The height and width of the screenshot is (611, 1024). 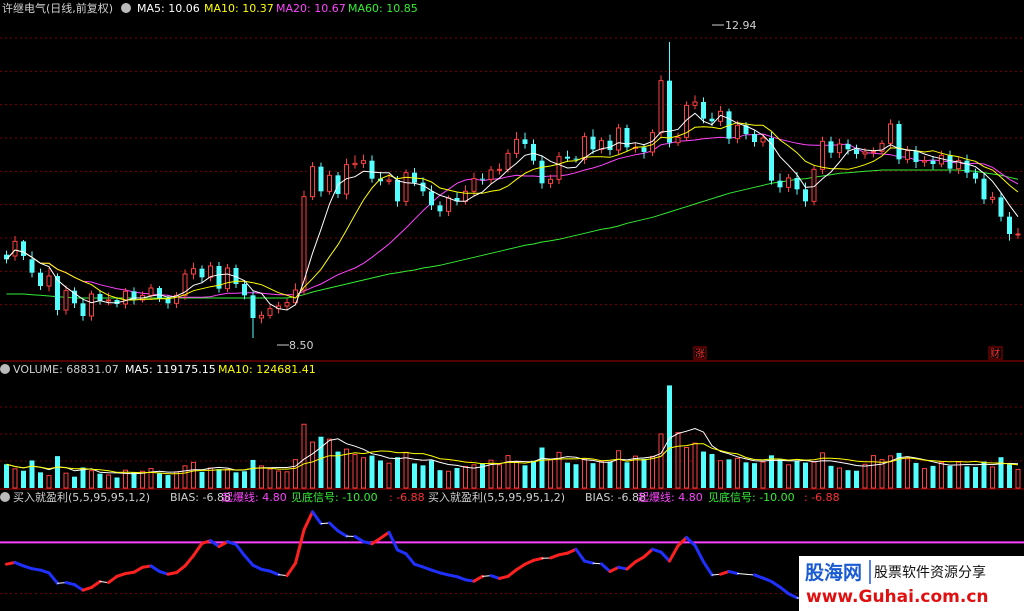 What do you see at coordinates (81, 497) in the screenshot?
I see `indicator-name: 买入就盈利(5,5,95,95,1,2)` at bounding box center [81, 497].